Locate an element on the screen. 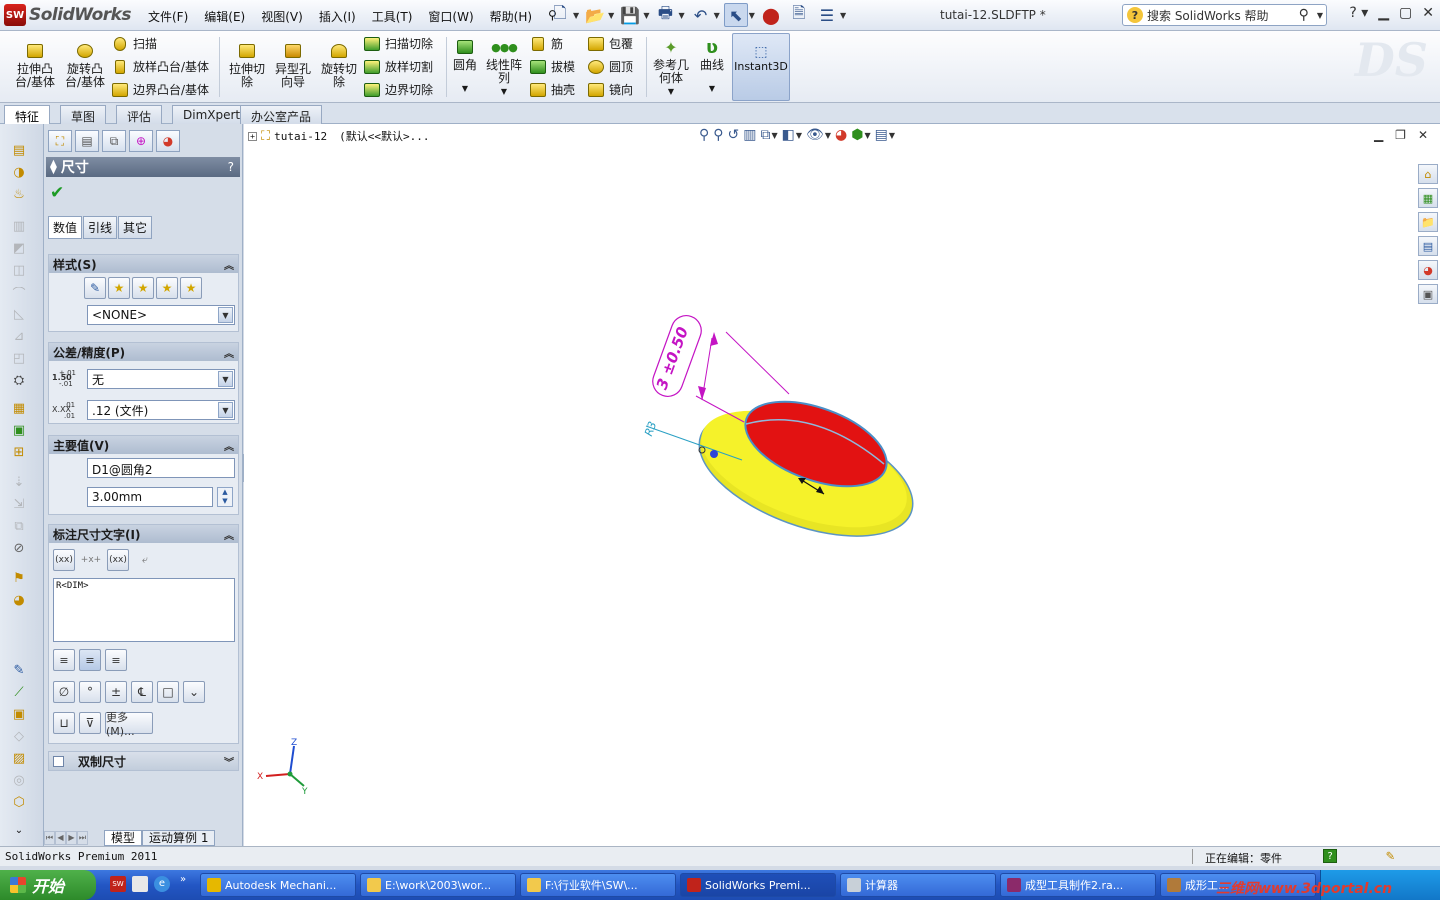 This screenshot has width=1440, height=900. tab-other: 其它 is located at coordinates (135, 227).